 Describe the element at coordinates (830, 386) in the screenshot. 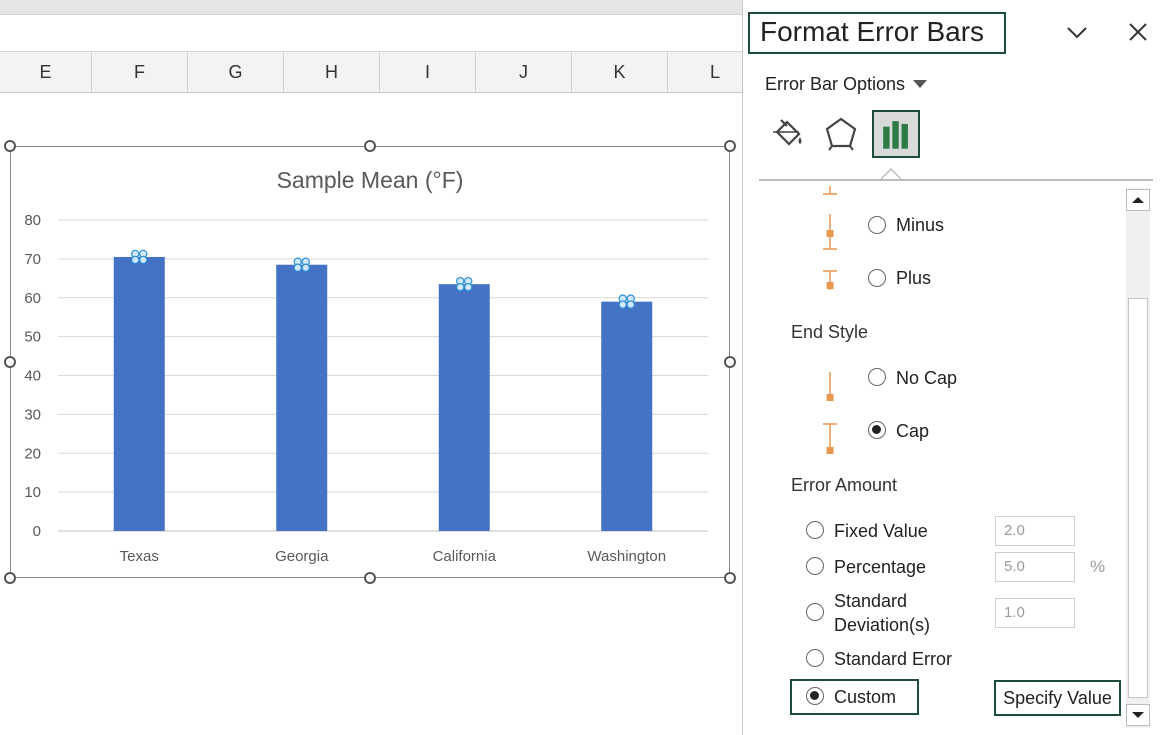

I see `no-cap-glyph-icon` at that location.